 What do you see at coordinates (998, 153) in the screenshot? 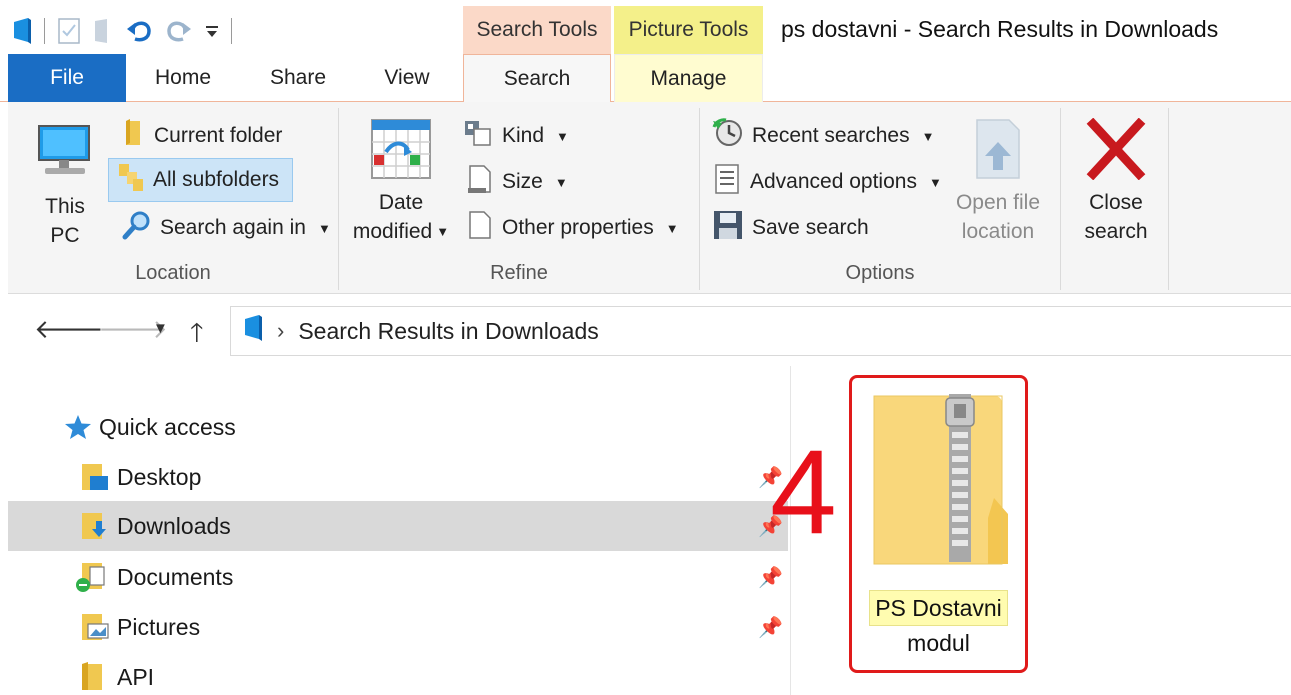
I see `open-file-location-icon` at bounding box center [998, 153].